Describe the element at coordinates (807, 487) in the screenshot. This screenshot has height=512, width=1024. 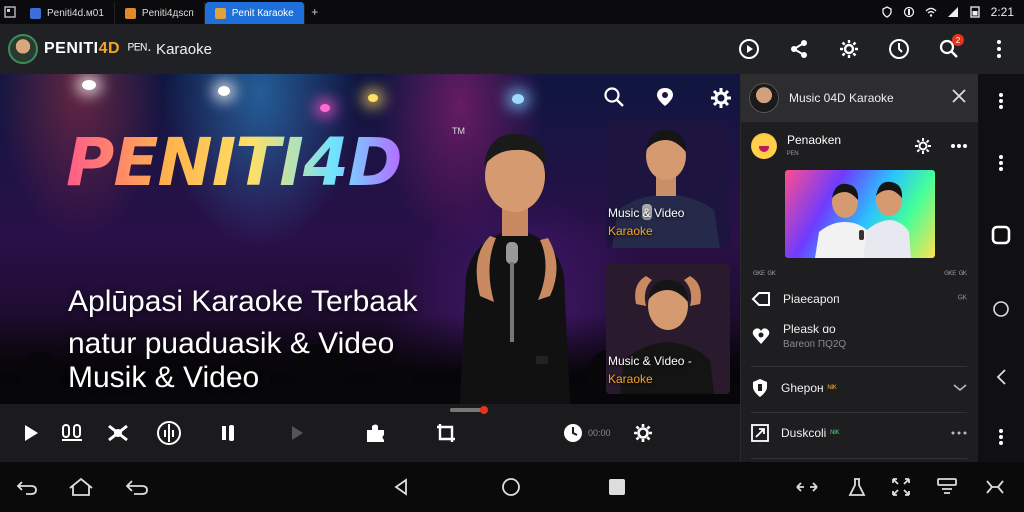
I see `swap-button` at that location.